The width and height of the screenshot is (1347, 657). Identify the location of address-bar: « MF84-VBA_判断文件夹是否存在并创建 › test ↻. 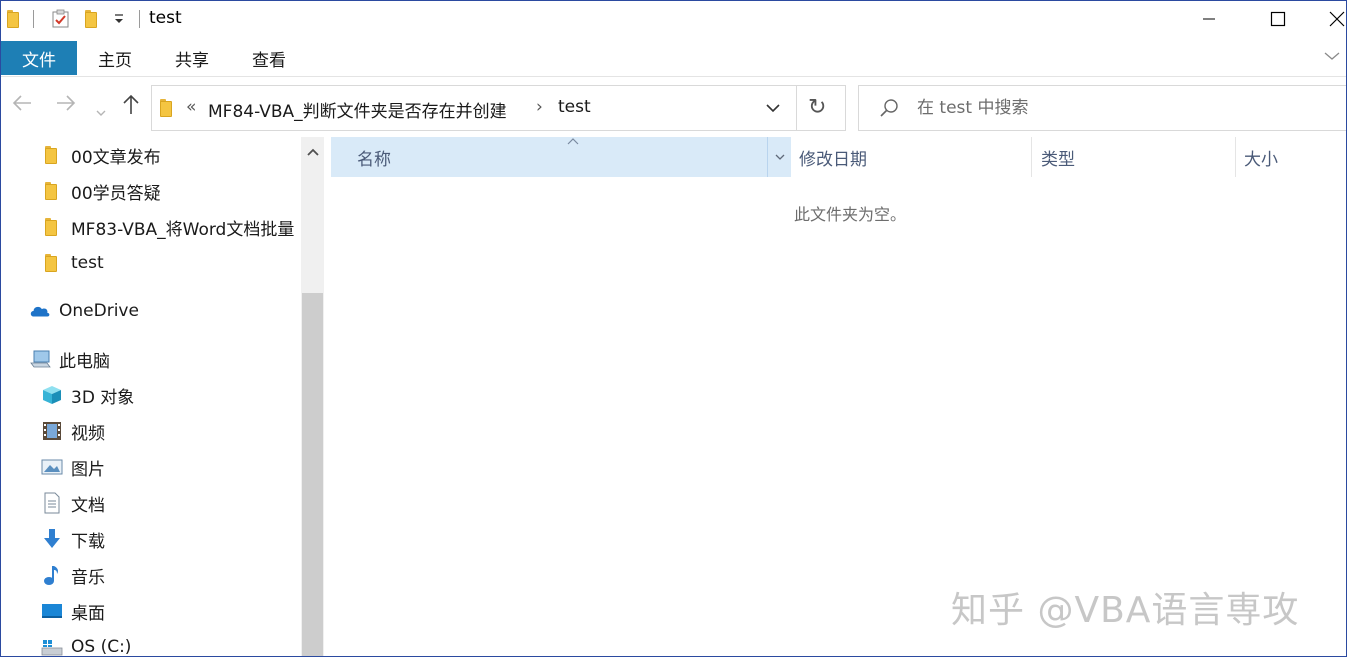
(498, 108).